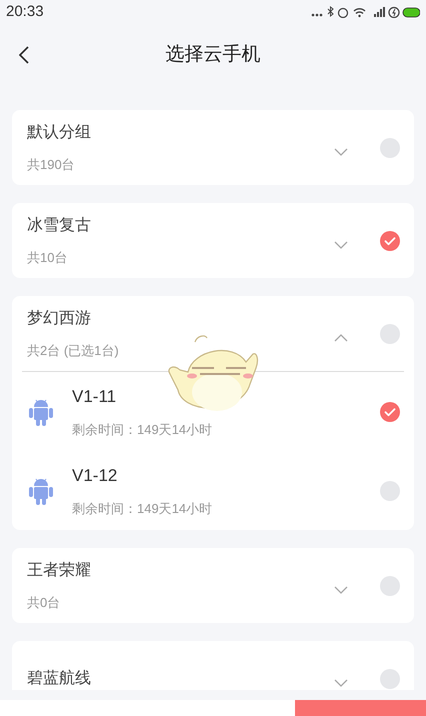 The width and height of the screenshot is (426, 716). I want to click on status-time: 20:33, so click(25, 12).